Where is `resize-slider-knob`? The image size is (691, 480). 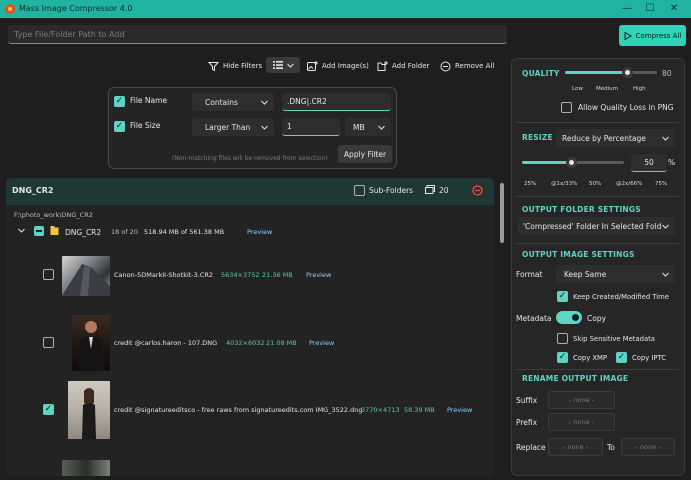 resize-slider-knob is located at coordinates (571, 162).